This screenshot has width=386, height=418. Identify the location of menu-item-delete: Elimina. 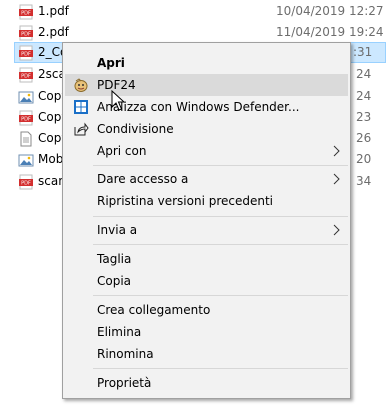
(206, 332).